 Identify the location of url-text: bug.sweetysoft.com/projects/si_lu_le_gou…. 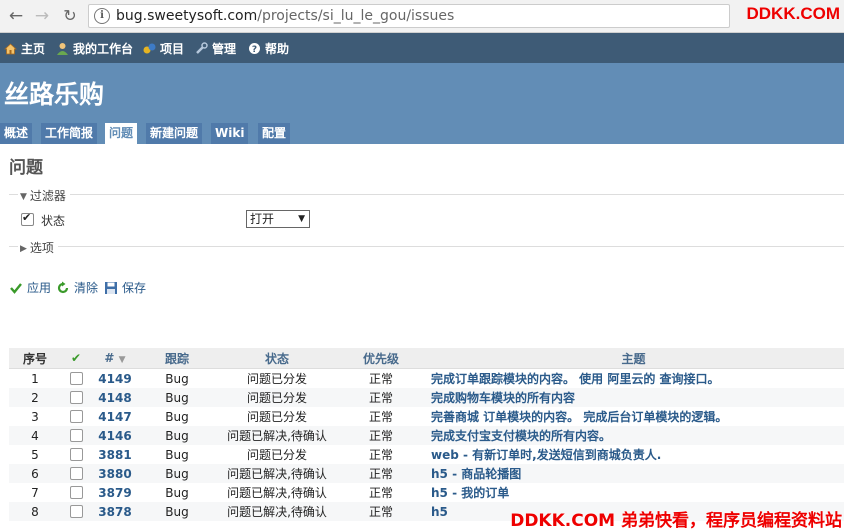
(285, 16).